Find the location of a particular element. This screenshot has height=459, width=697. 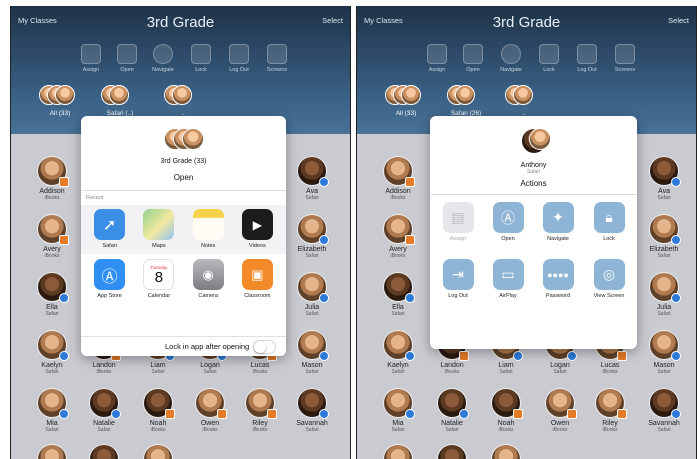

action-label: View Screen is located at coordinates (609, 296).